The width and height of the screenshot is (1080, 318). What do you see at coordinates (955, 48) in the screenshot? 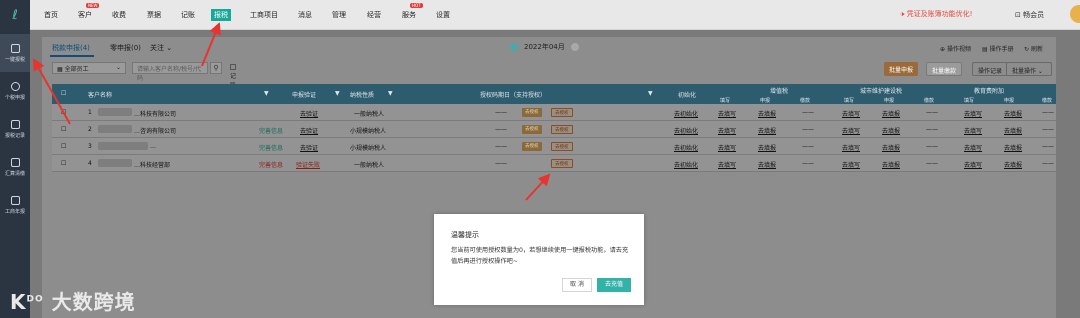
I see `operation-video-link: ⊕ 操作视频` at bounding box center [955, 48].